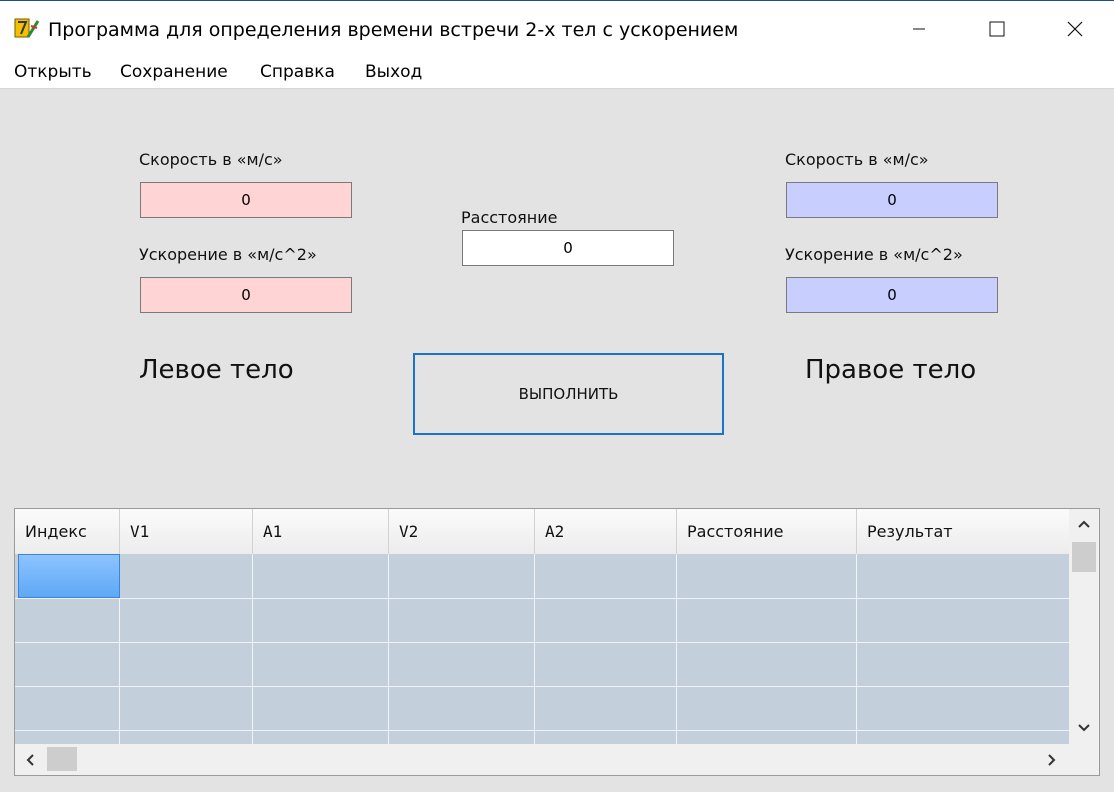 The width and height of the screenshot is (1114, 792). I want to click on column-header-result: Результат, so click(963, 531).